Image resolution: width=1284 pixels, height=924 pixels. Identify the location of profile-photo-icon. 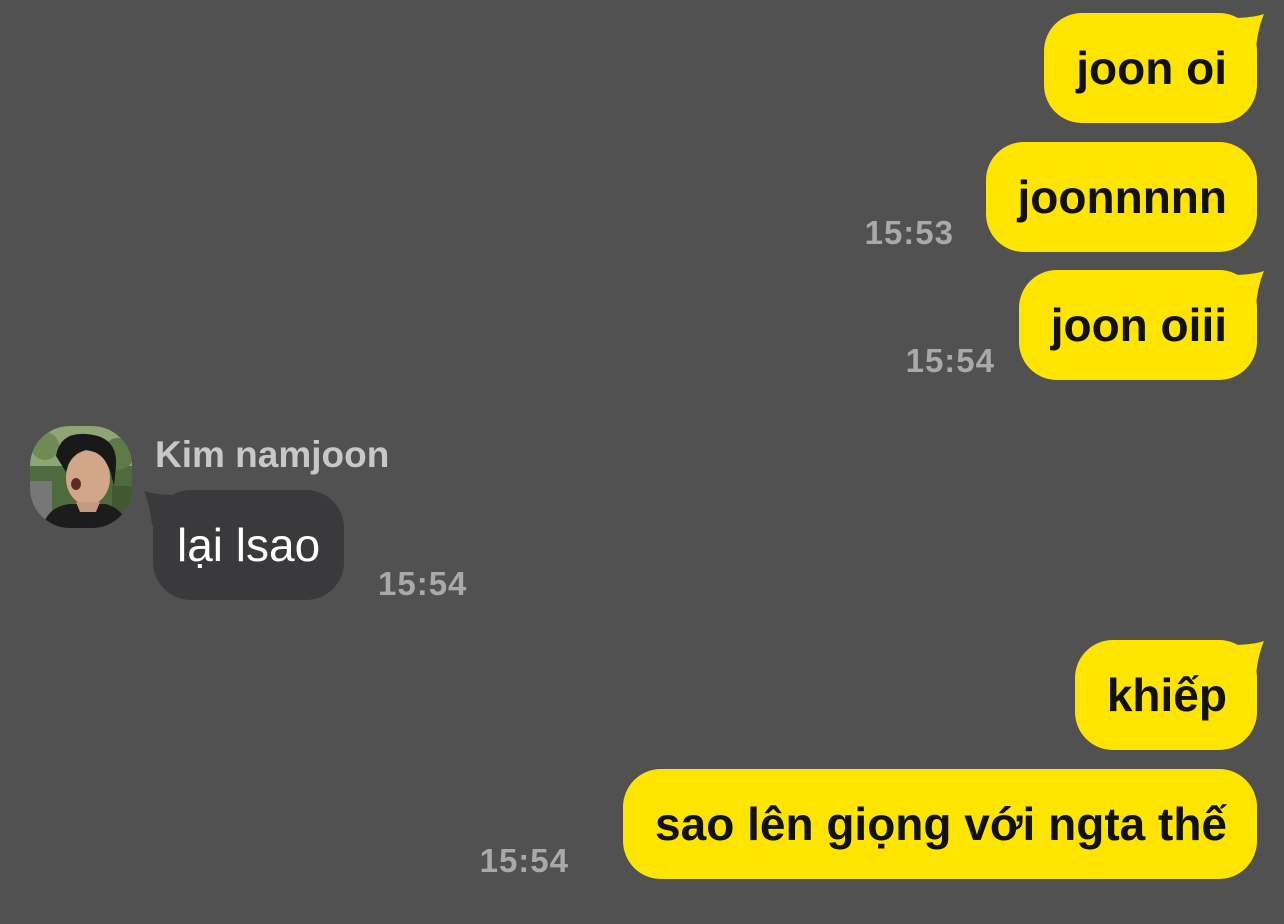
(81, 477).